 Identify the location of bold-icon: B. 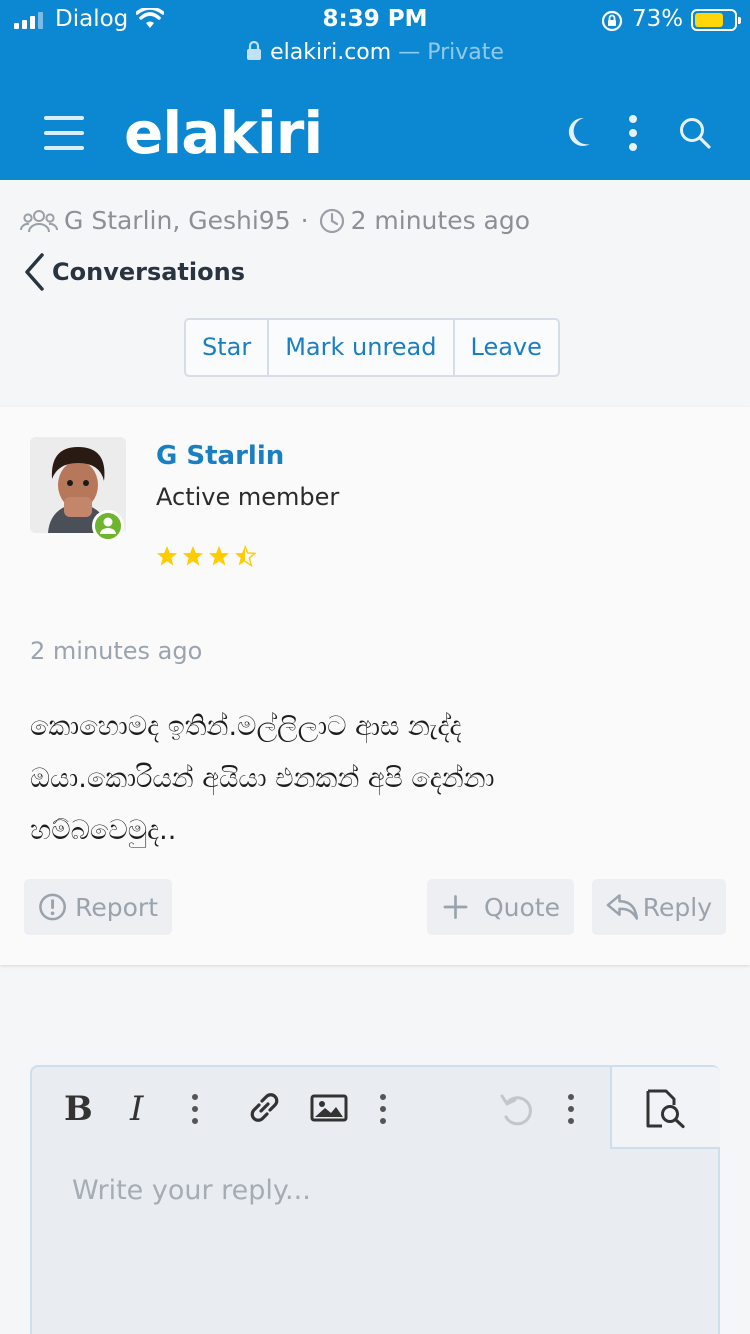
(77, 1108).